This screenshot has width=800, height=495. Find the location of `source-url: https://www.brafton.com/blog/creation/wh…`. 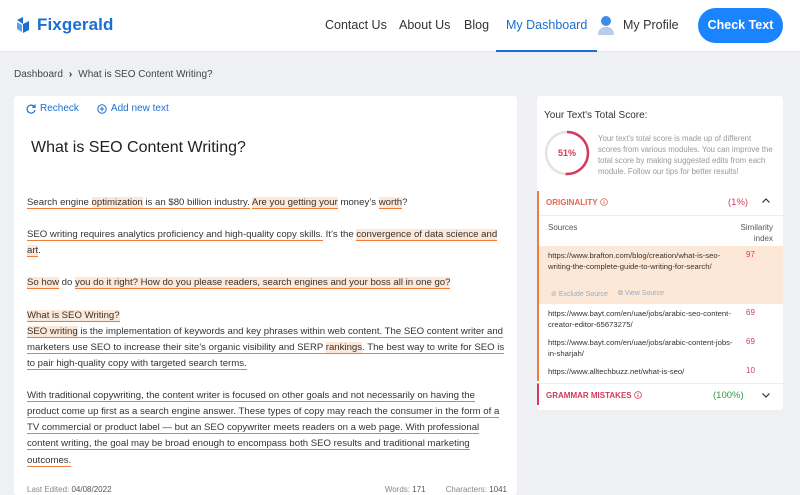

source-url: https://www.brafton.com/blog/creation/wh… is located at coordinates (641, 261).